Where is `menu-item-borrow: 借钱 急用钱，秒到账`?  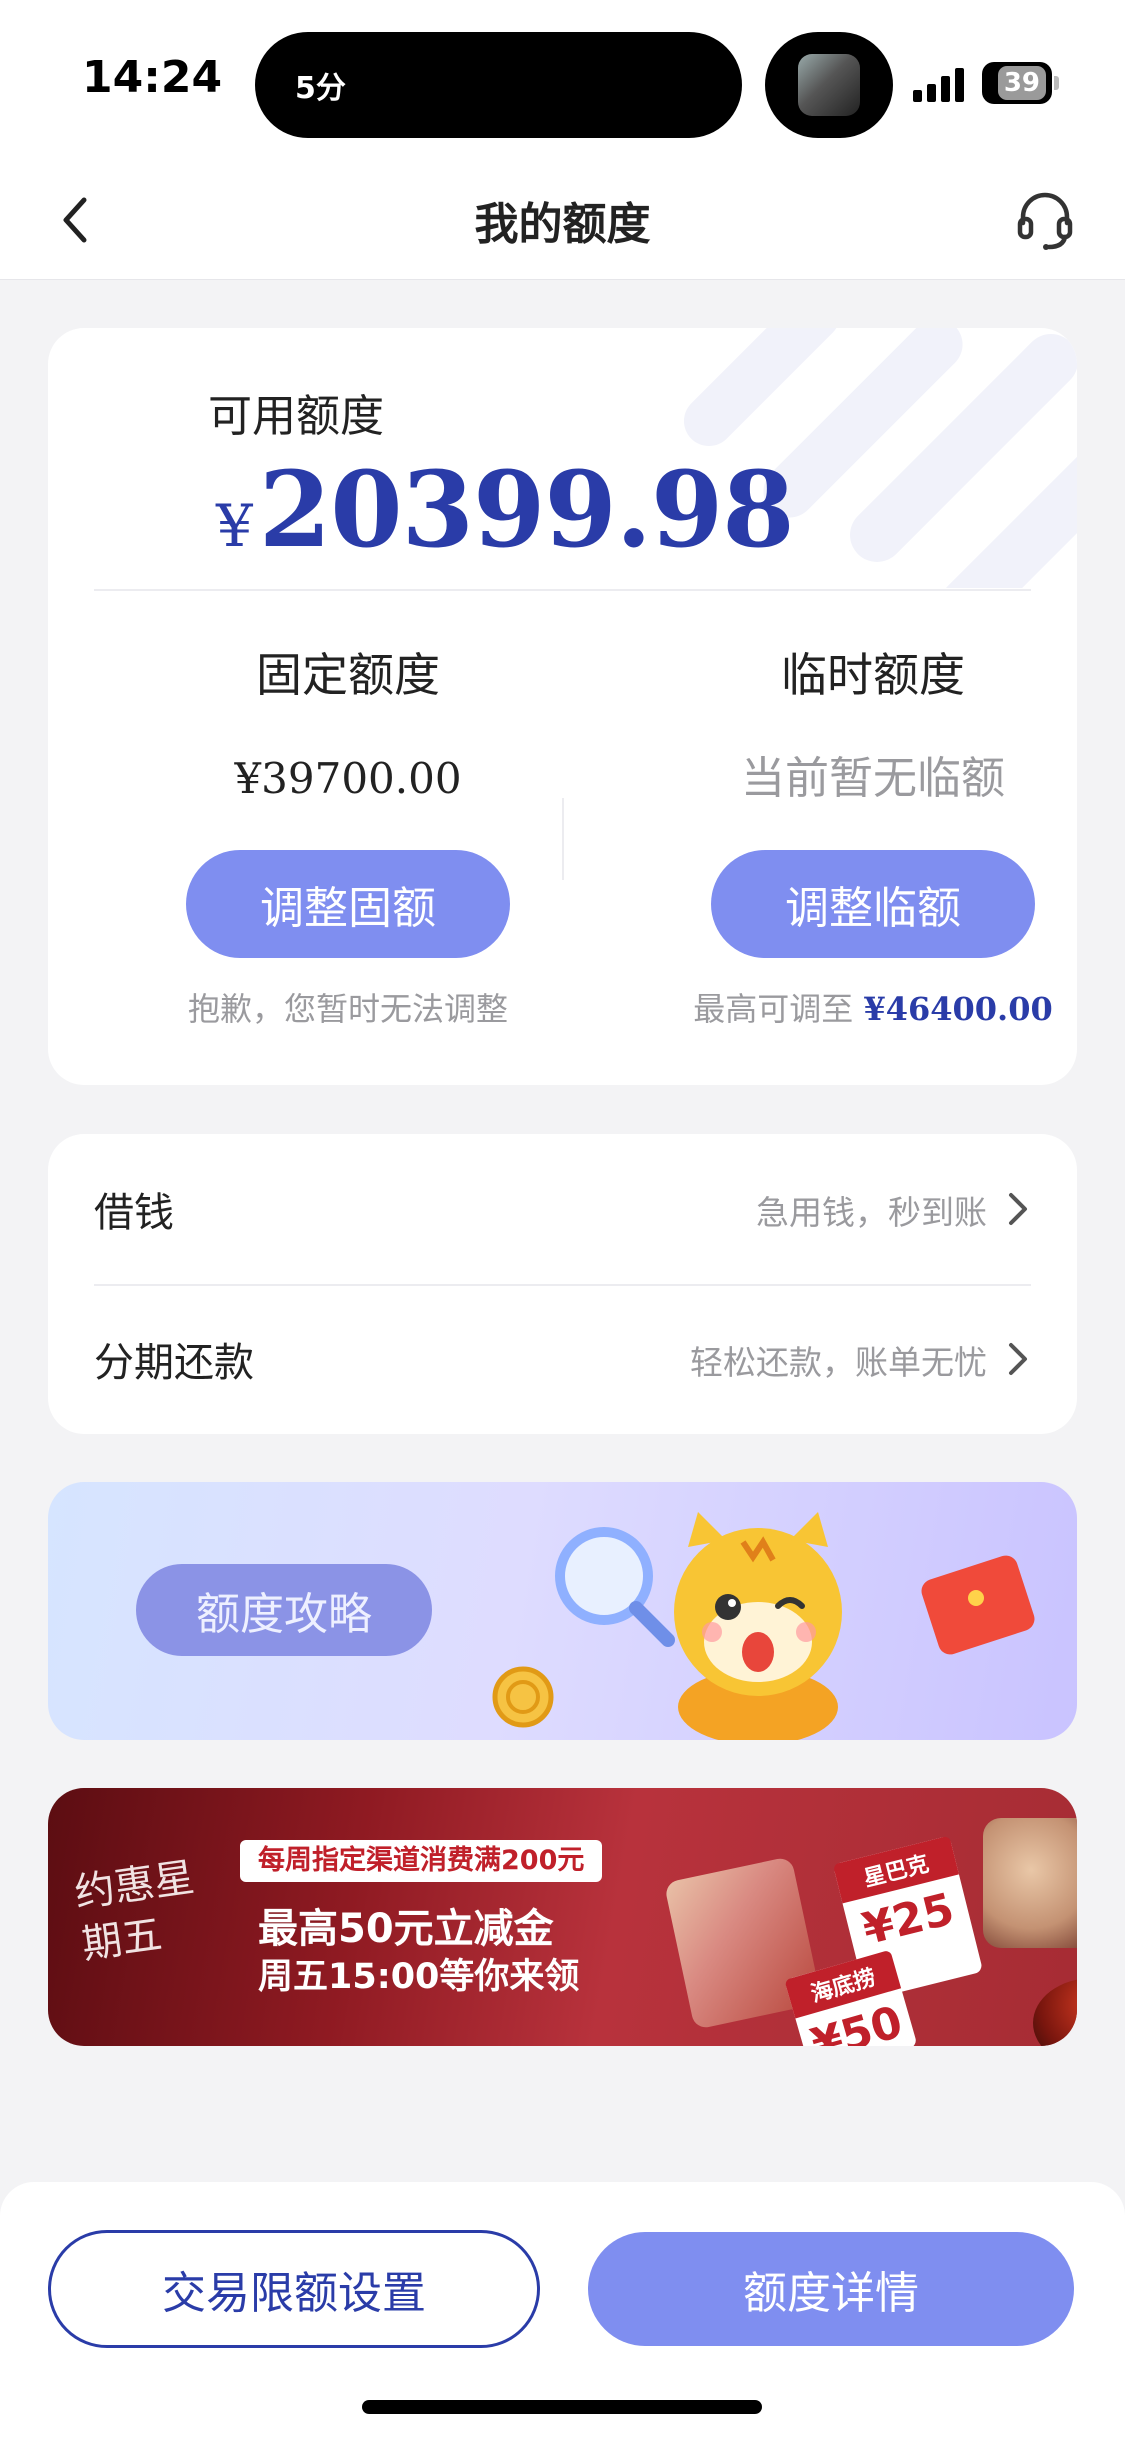
menu-item-borrow: 借钱 急用钱，秒到账 is located at coordinates (562, 1209).